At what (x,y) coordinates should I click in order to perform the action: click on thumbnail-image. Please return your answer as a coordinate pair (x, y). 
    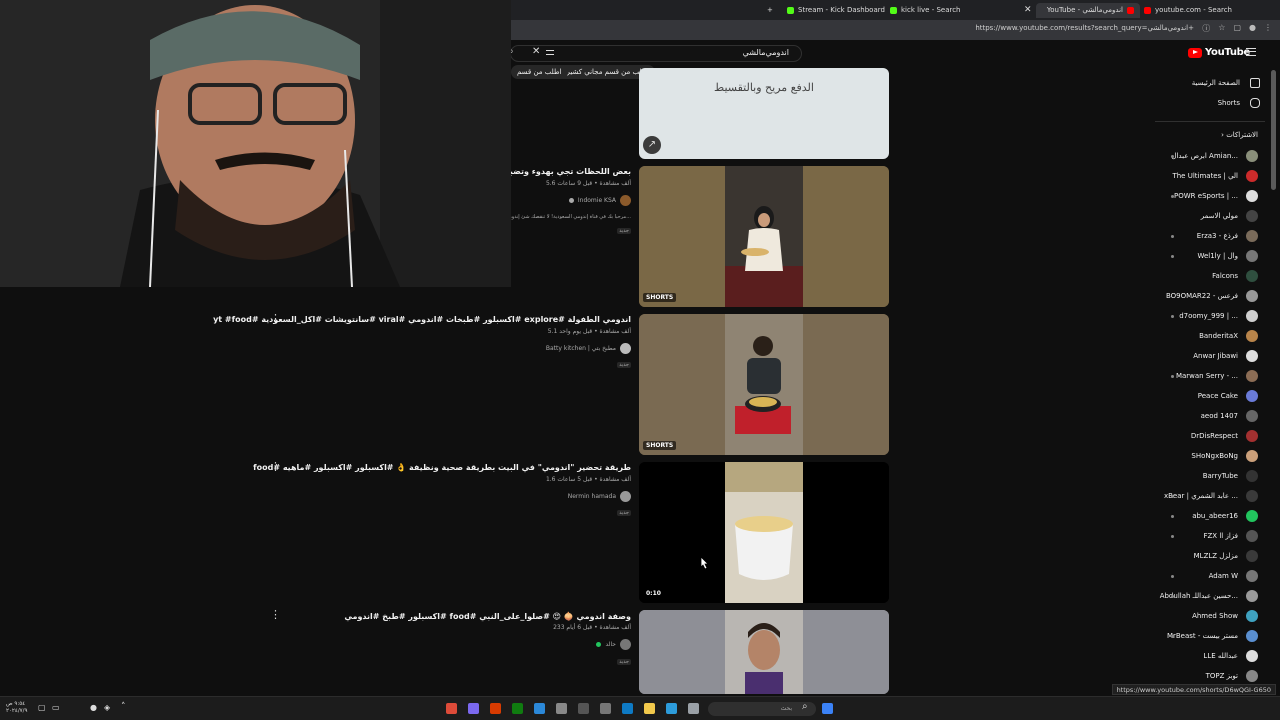
    Looking at the image, I should click on (764, 236).